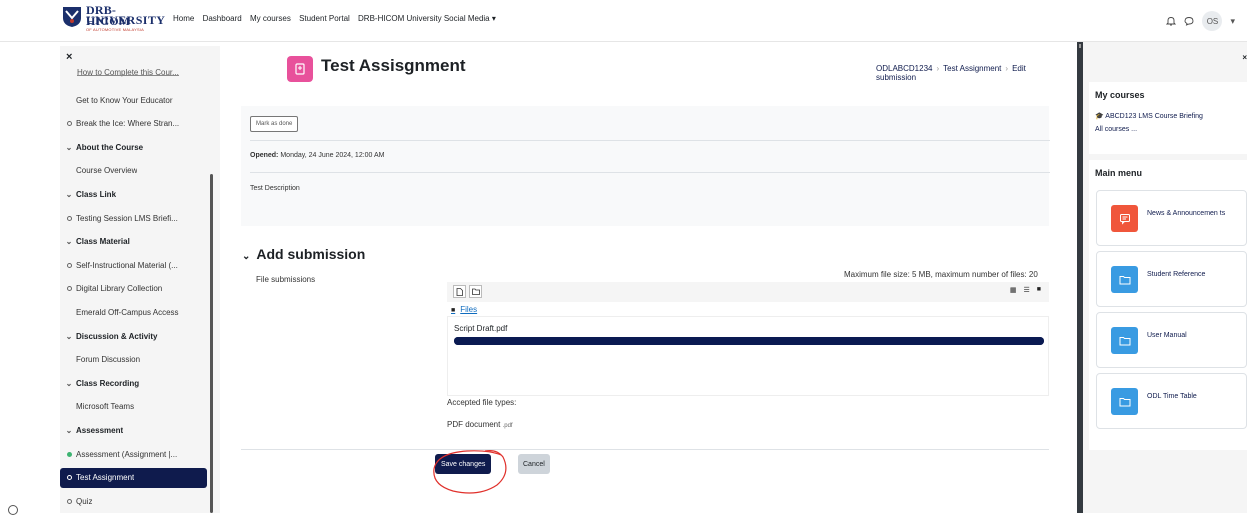  What do you see at coordinates (133, 289) in the screenshot?
I see `course-index-item: Digital Library Collection` at bounding box center [133, 289].